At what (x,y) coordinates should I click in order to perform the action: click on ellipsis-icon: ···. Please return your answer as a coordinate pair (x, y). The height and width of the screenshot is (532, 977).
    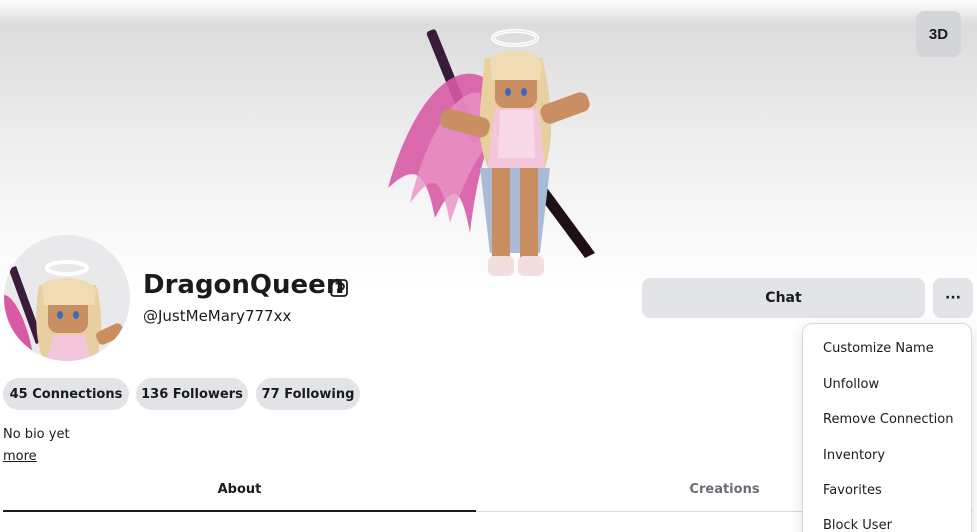
    Looking at the image, I should click on (953, 298).